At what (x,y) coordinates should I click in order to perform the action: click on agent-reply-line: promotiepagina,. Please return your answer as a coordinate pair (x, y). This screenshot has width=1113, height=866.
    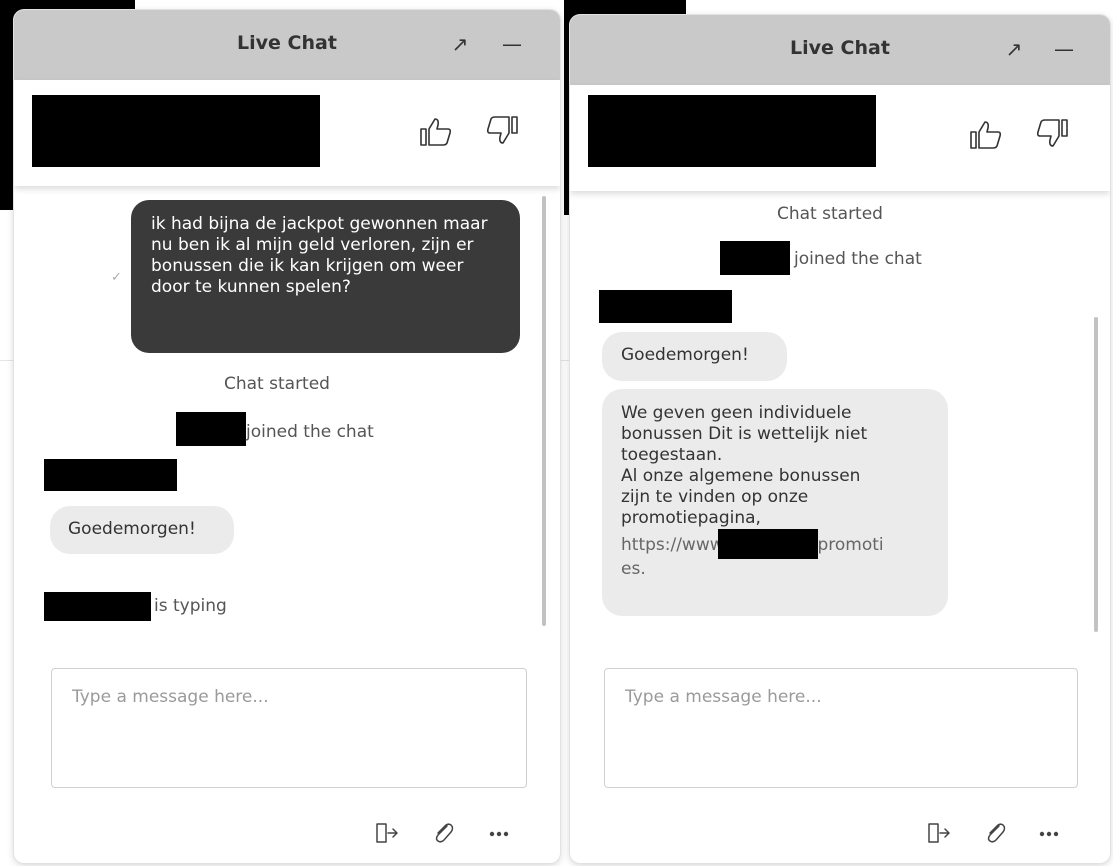
    Looking at the image, I should click on (691, 518).